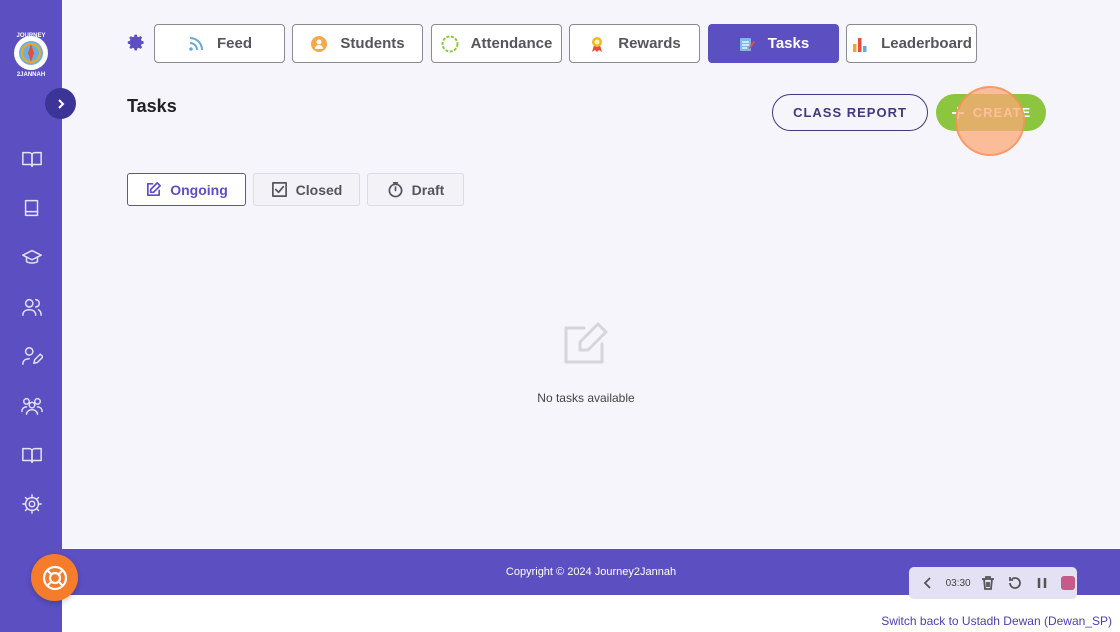  Describe the element at coordinates (31, 75) in the screenshot. I see `svg-text: 2JANNAH` at that location.